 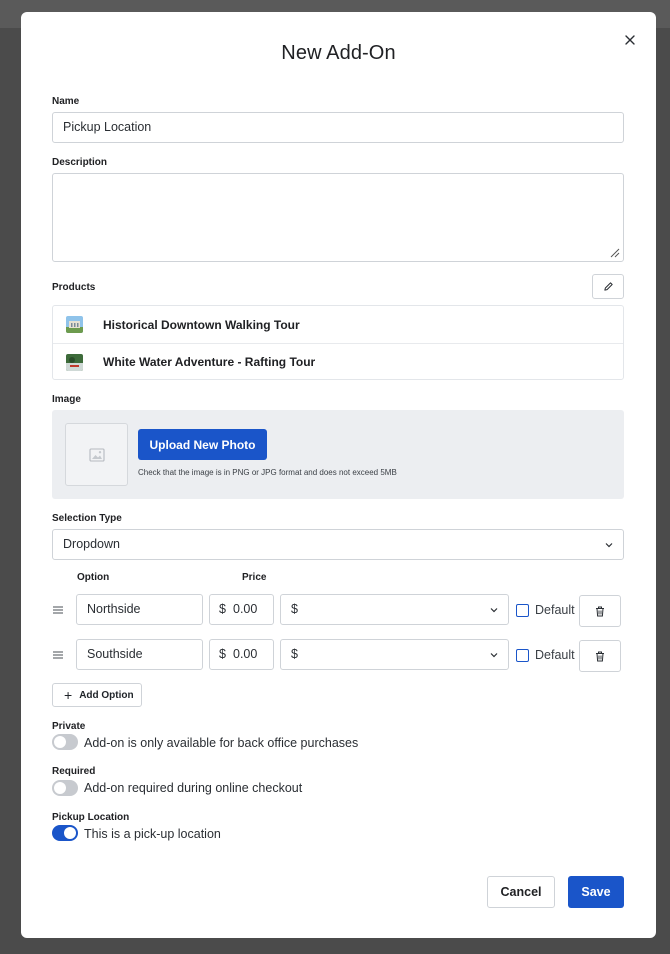 What do you see at coordinates (193, 788) in the screenshot?
I see `required-description: Add-on required during online checkout` at bounding box center [193, 788].